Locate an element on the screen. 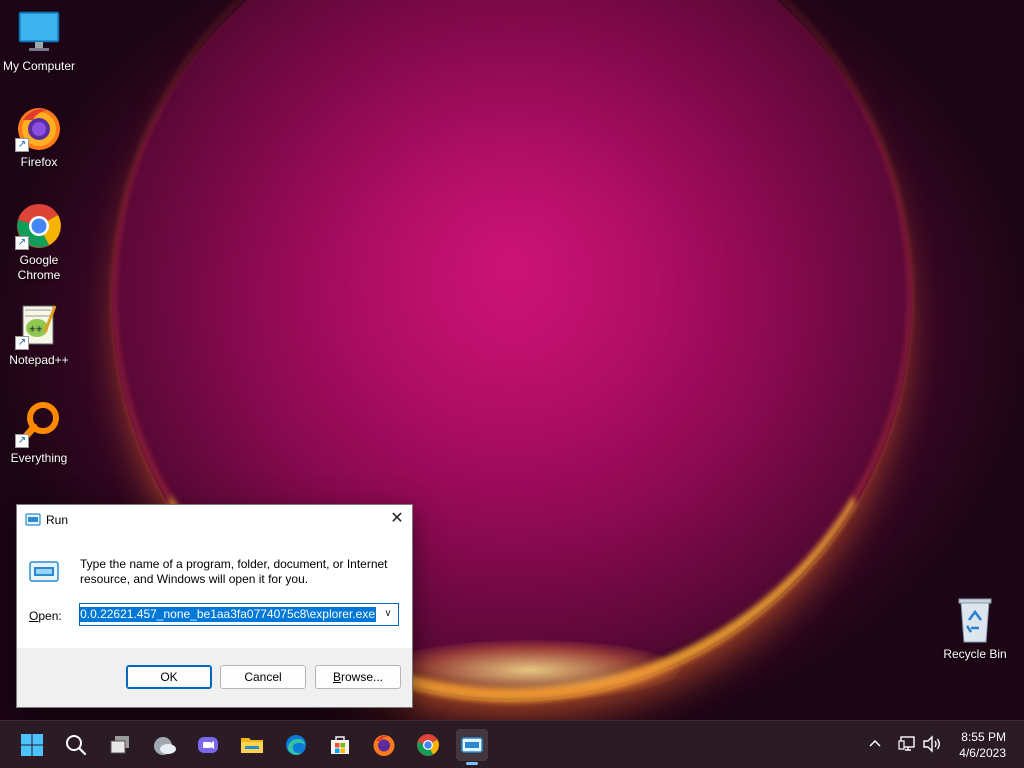 This screenshot has width=1024, height=768. chrome-icon: ↗ is located at coordinates (39, 226).